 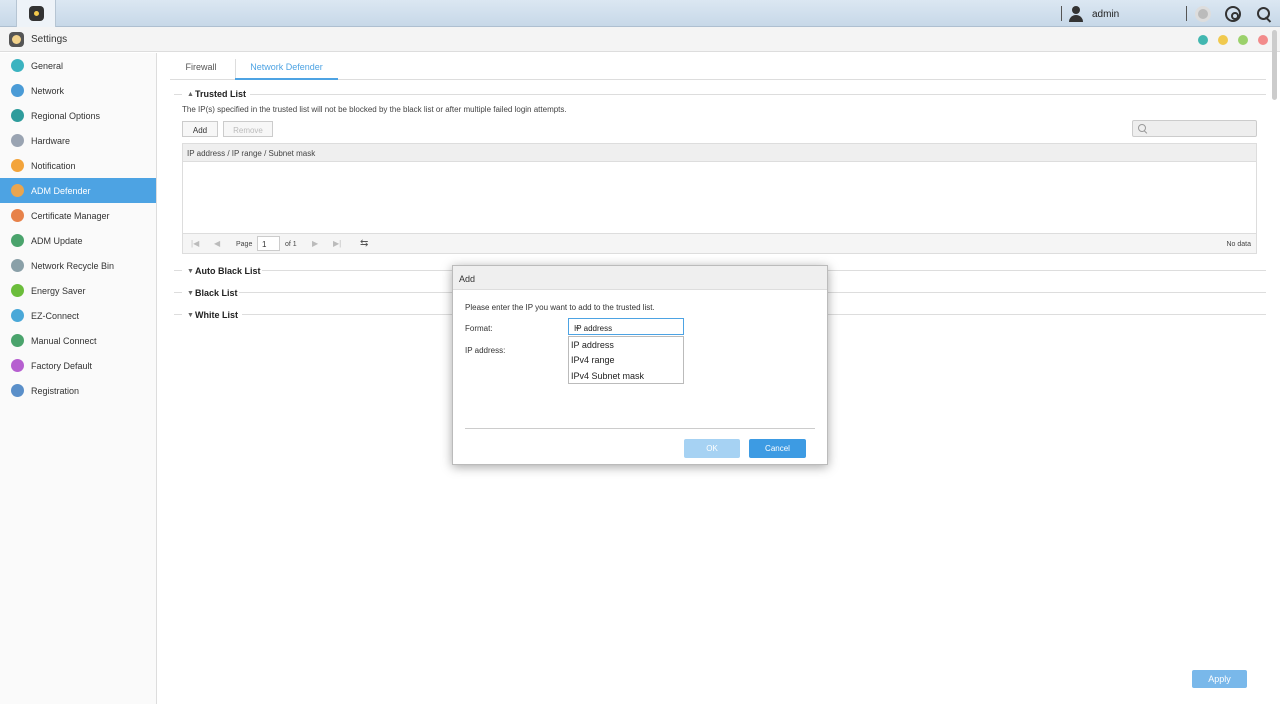 What do you see at coordinates (718, 66) in the screenshot?
I see `tab-bar: Firewall Network Defender` at bounding box center [718, 66].